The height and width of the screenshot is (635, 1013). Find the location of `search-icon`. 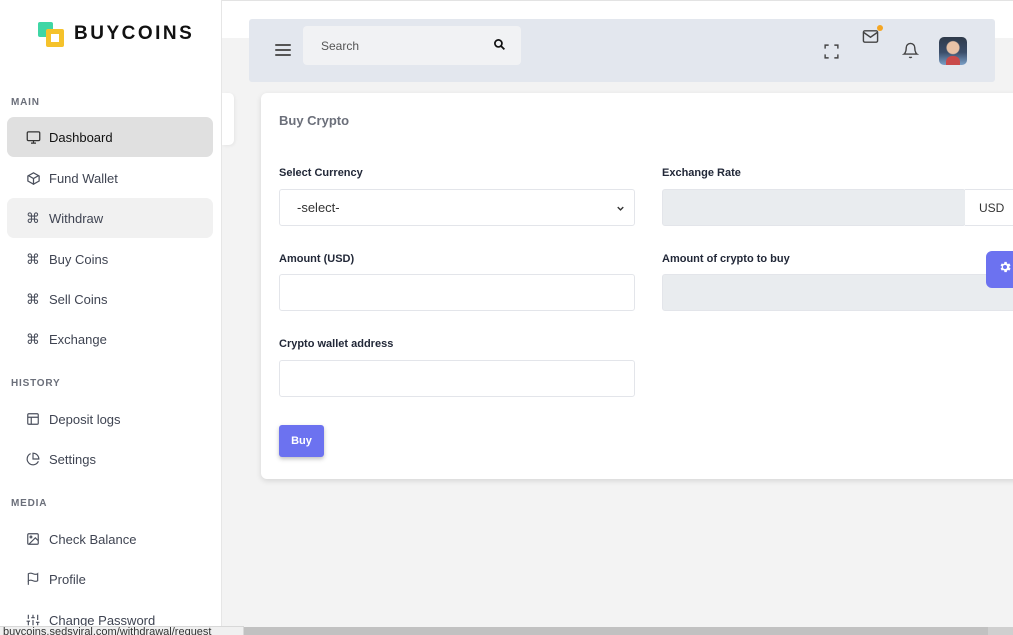

search-icon is located at coordinates (500, 45).